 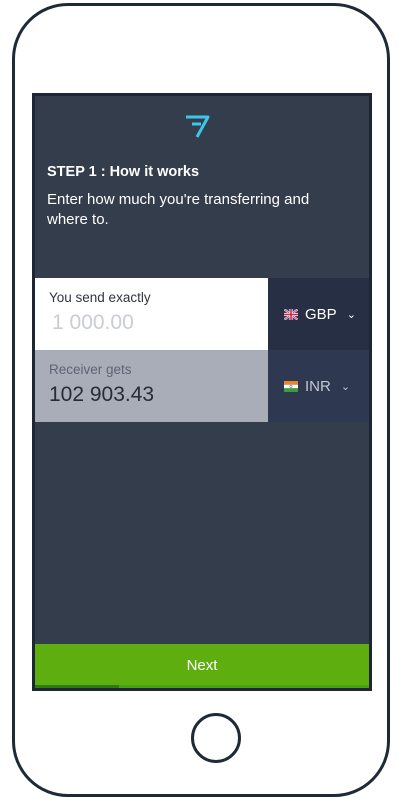 I want to click on progress-fill, so click(x=77, y=686).